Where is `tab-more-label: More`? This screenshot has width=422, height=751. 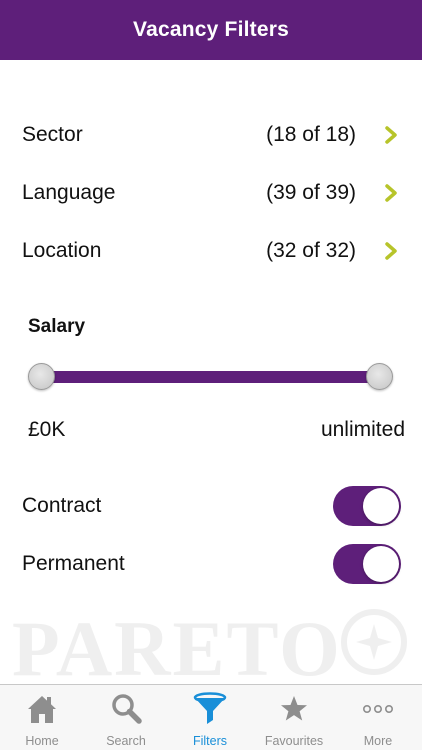
tab-more-label: More is located at coordinates (378, 741).